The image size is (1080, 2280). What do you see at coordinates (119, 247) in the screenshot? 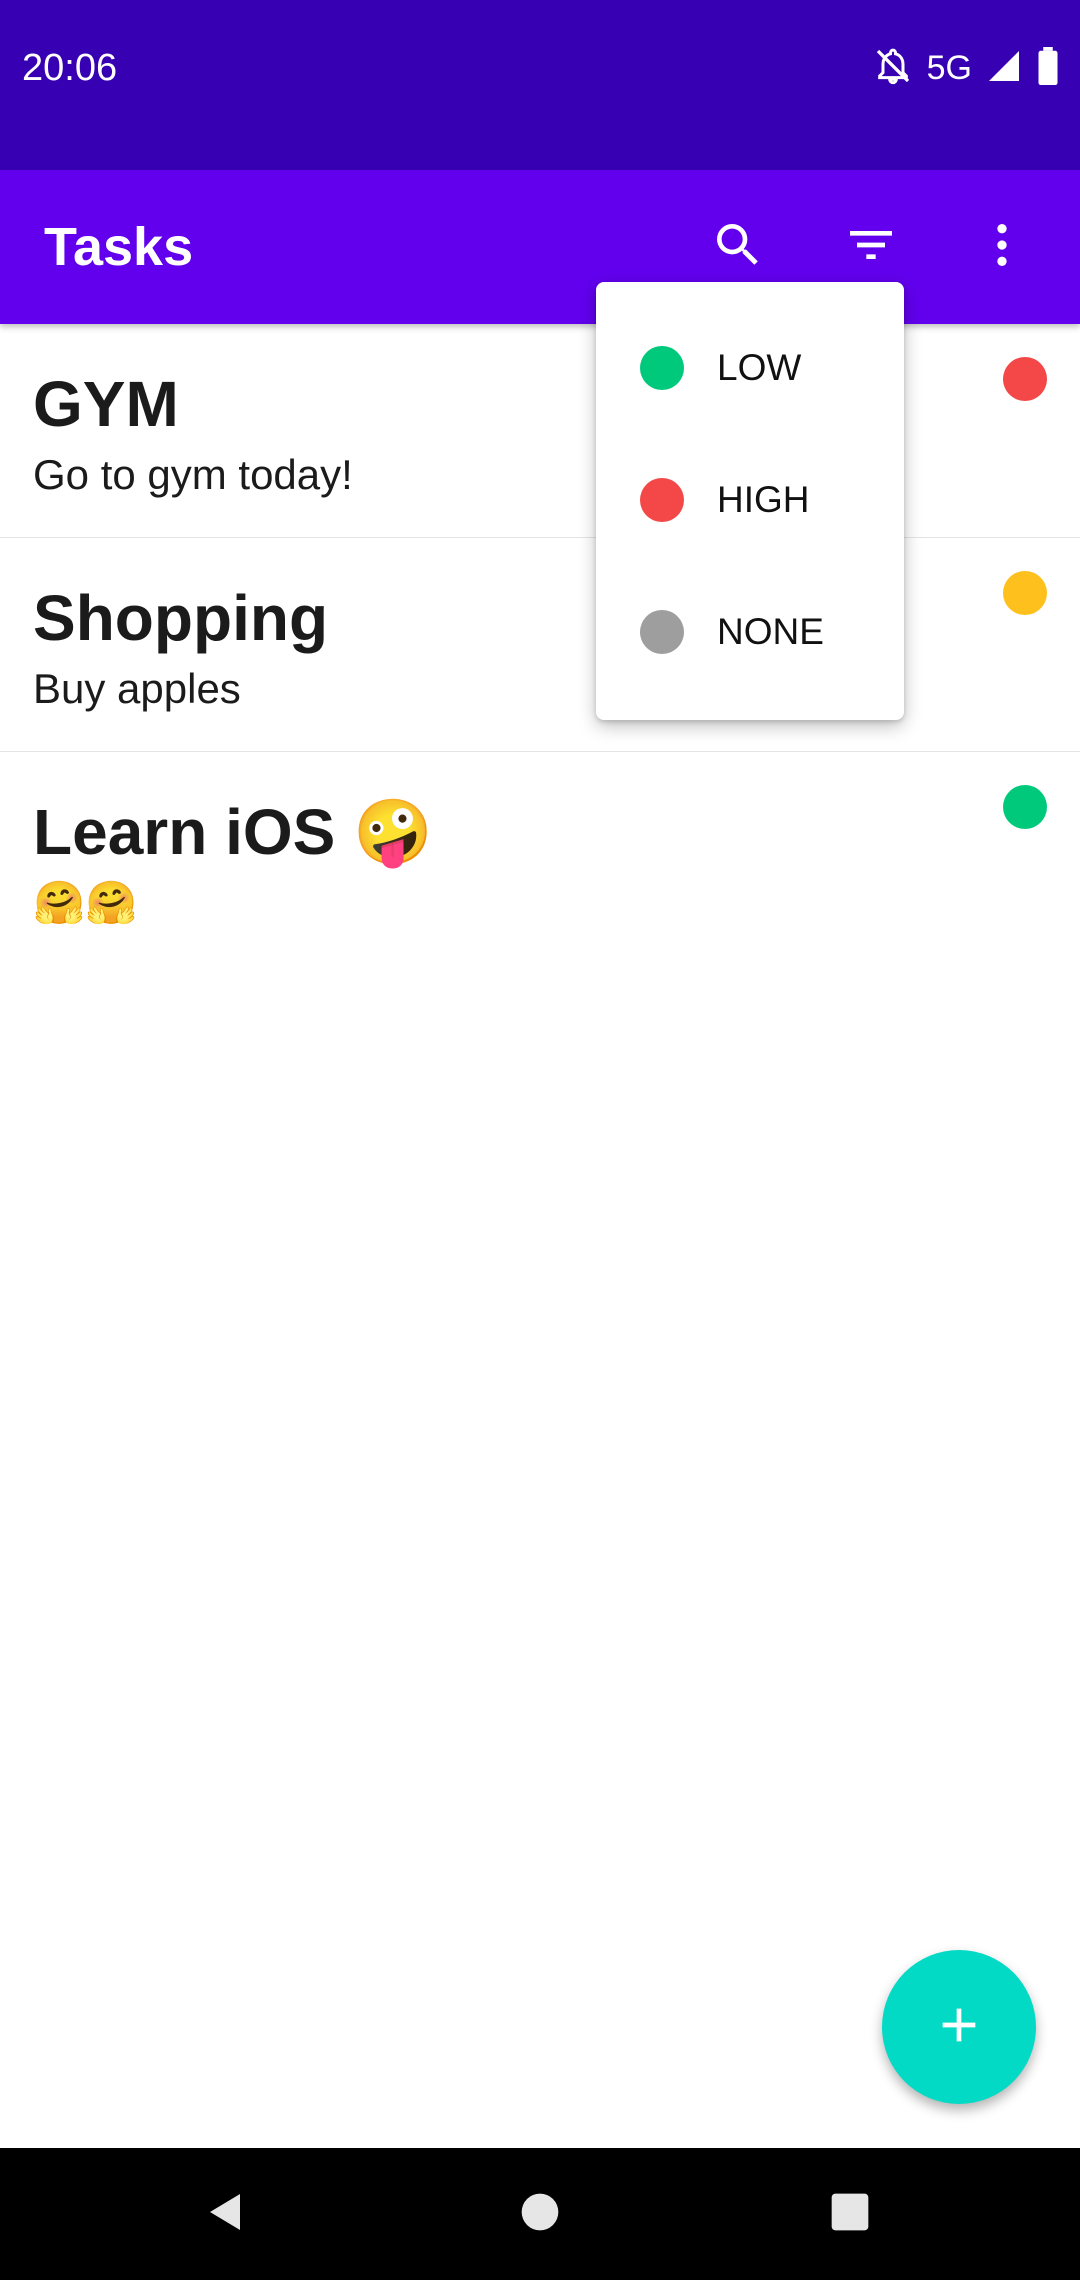
I see `page-title: Tasks` at bounding box center [119, 247].